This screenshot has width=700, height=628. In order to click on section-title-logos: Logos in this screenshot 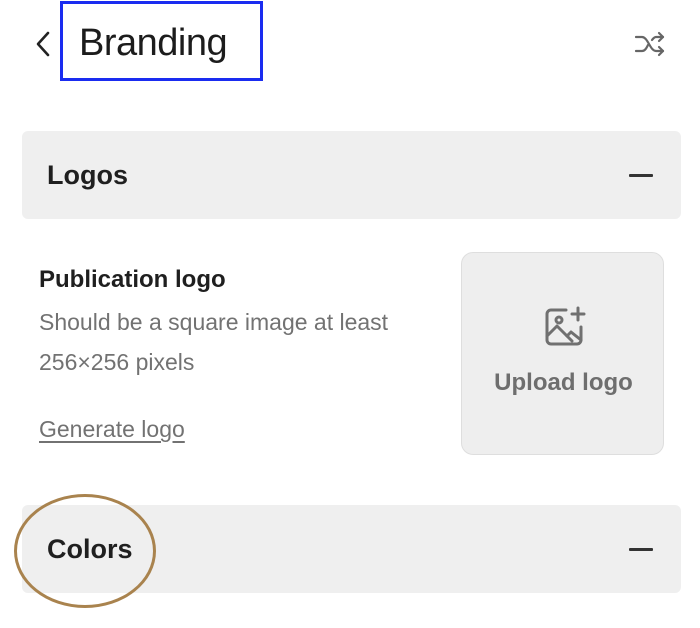, I will do `click(87, 175)`.